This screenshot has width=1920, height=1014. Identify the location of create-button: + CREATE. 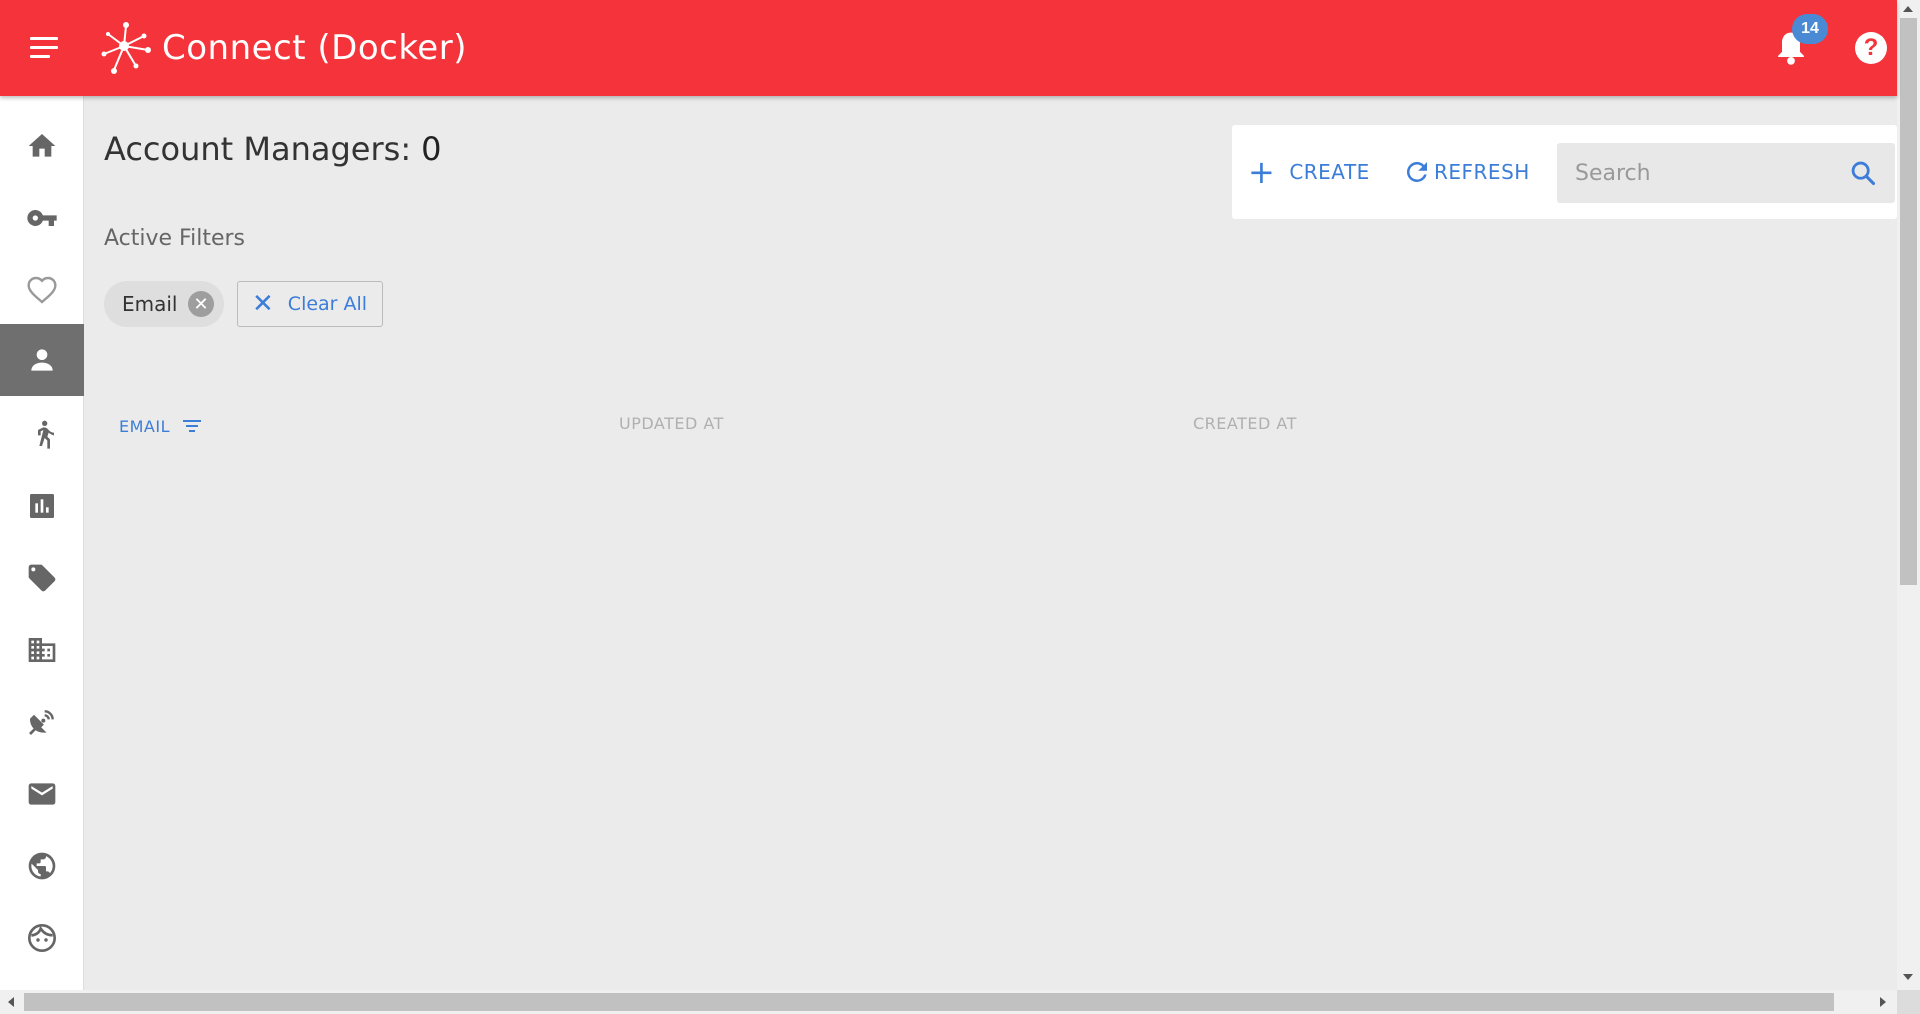
(1309, 172).